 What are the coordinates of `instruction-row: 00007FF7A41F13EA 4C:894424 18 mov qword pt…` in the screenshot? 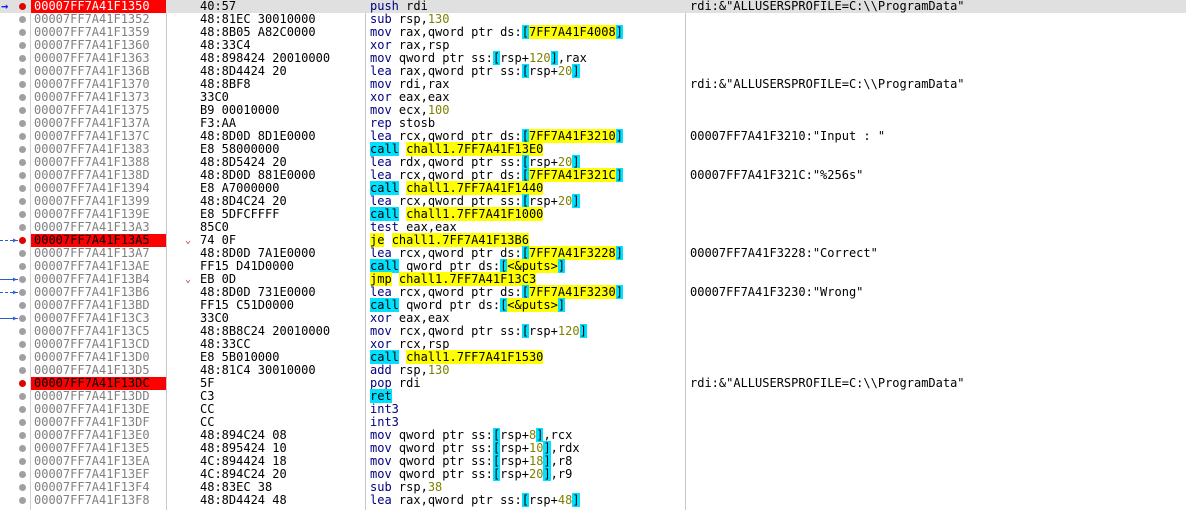 It's located at (593, 461).